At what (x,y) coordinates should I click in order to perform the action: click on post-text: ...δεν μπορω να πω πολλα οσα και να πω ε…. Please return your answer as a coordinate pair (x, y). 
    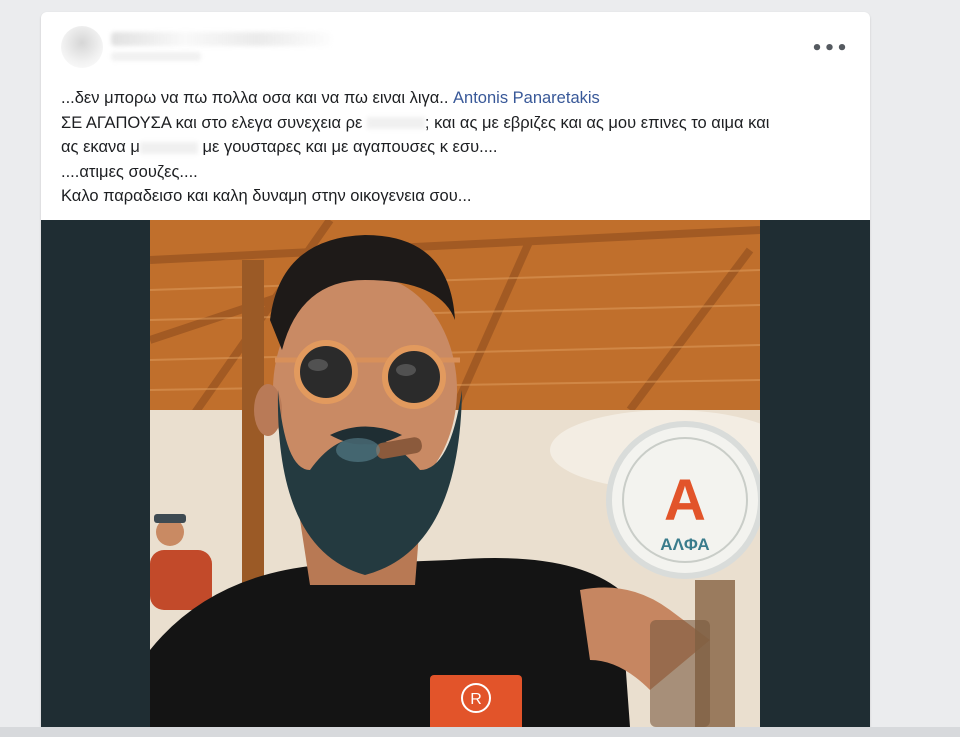
    Looking at the image, I should click on (461, 147).